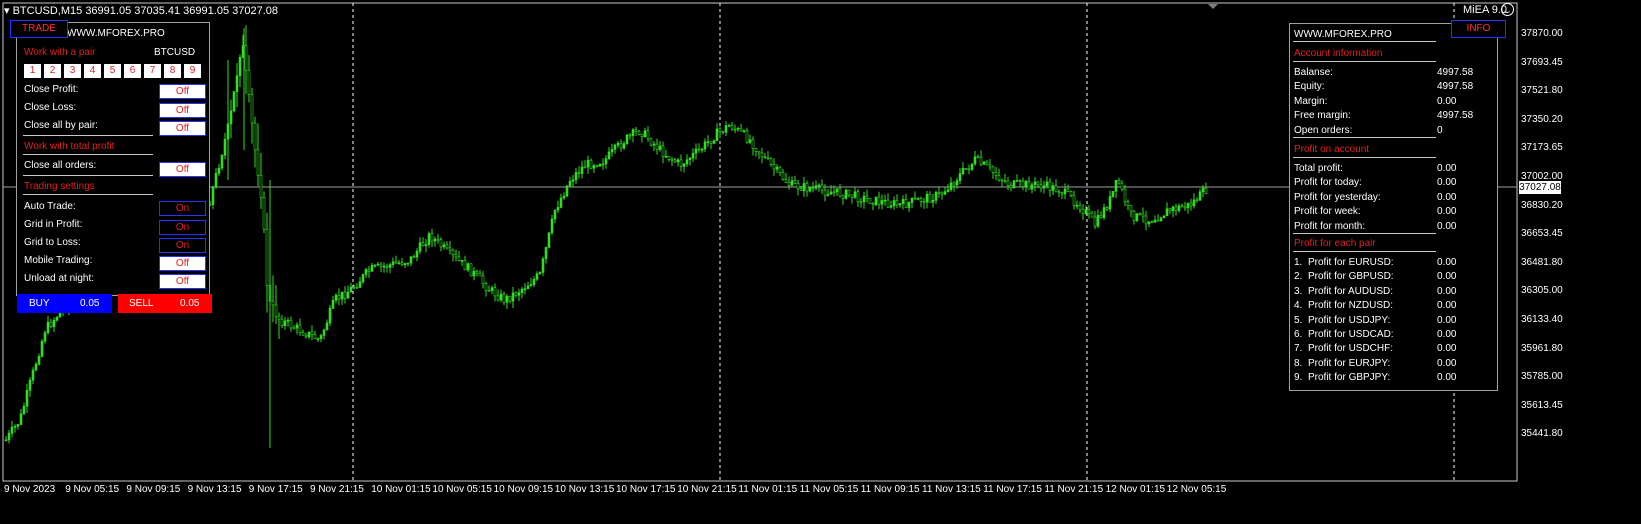  Describe the element at coordinates (59, 278) in the screenshot. I see `unload-at-night-label: Unload at night:` at that location.